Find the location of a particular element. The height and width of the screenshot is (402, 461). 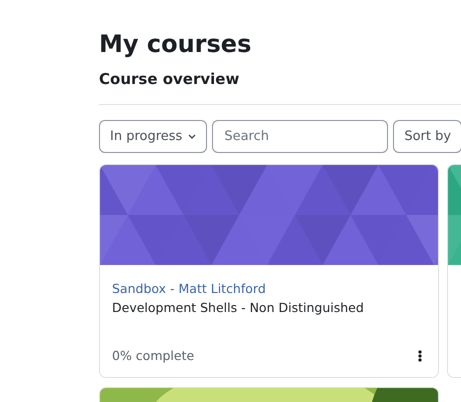

caret-icon is located at coordinates (192, 136).